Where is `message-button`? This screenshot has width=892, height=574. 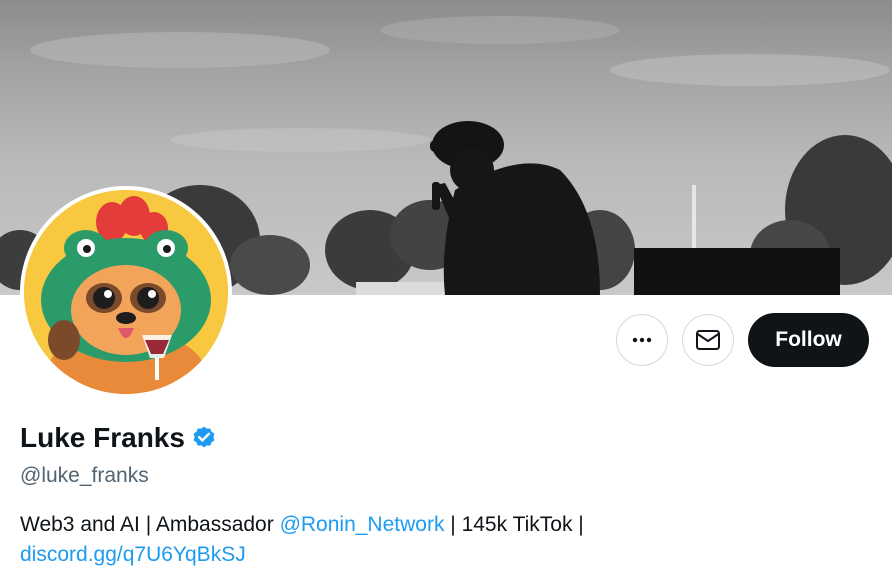
message-button is located at coordinates (708, 340).